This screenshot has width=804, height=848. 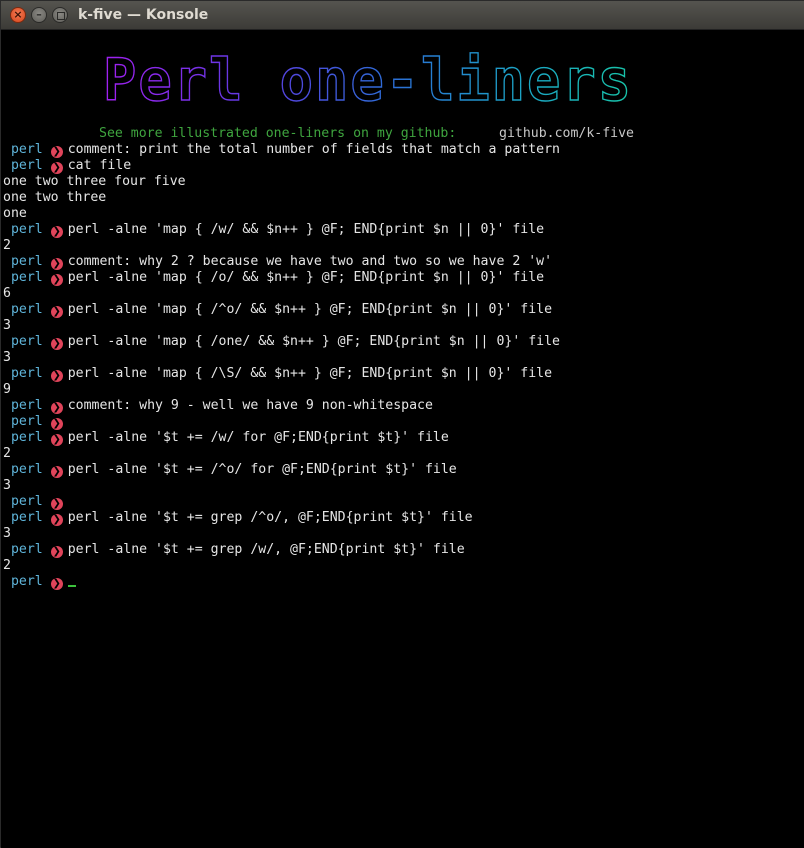 What do you see at coordinates (402, 15) in the screenshot?
I see `title-bar: × – k-five — Konsole` at bounding box center [402, 15].